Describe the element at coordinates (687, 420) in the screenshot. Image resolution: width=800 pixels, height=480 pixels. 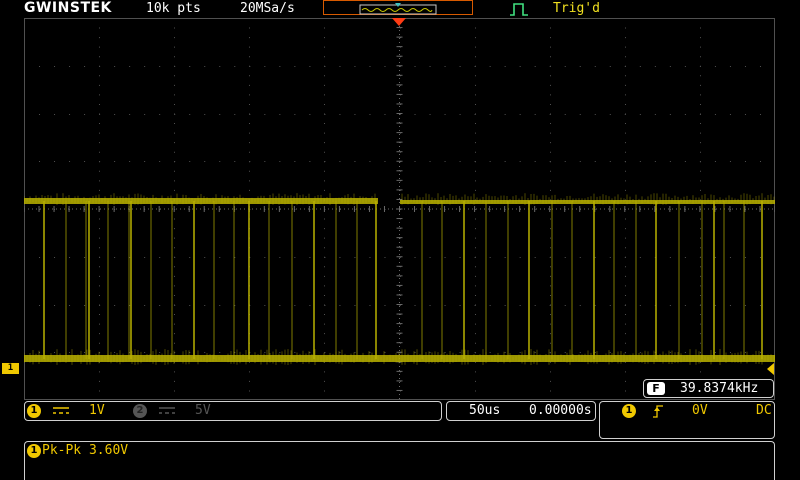
I see `trigger-panel: 1 0V DC` at that location.